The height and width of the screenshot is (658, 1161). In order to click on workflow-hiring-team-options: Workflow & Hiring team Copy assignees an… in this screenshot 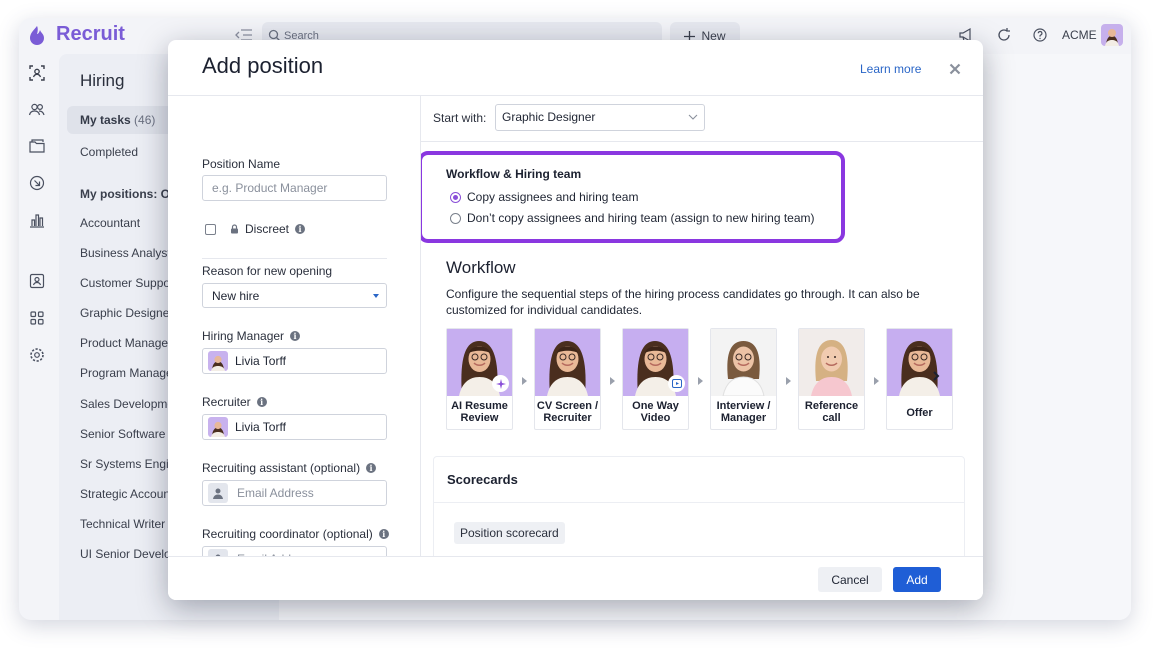, I will do `click(633, 197)`.